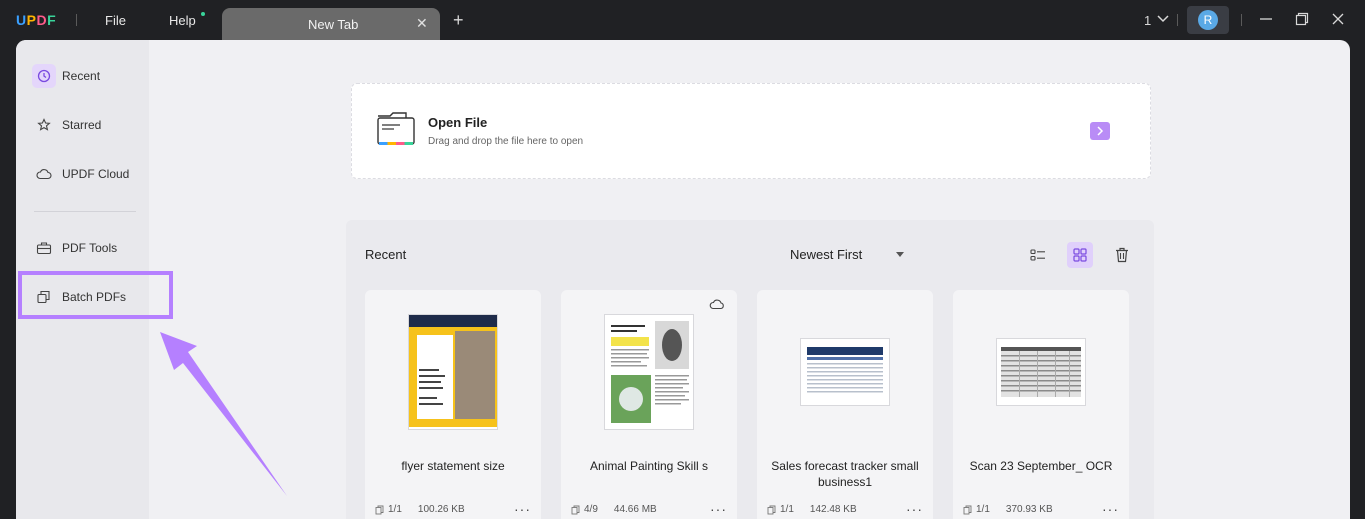 Image resolution: width=1365 pixels, height=519 pixels. What do you see at coordinates (591, 509) in the screenshot?
I see `page-count: 4/9` at bounding box center [591, 509].